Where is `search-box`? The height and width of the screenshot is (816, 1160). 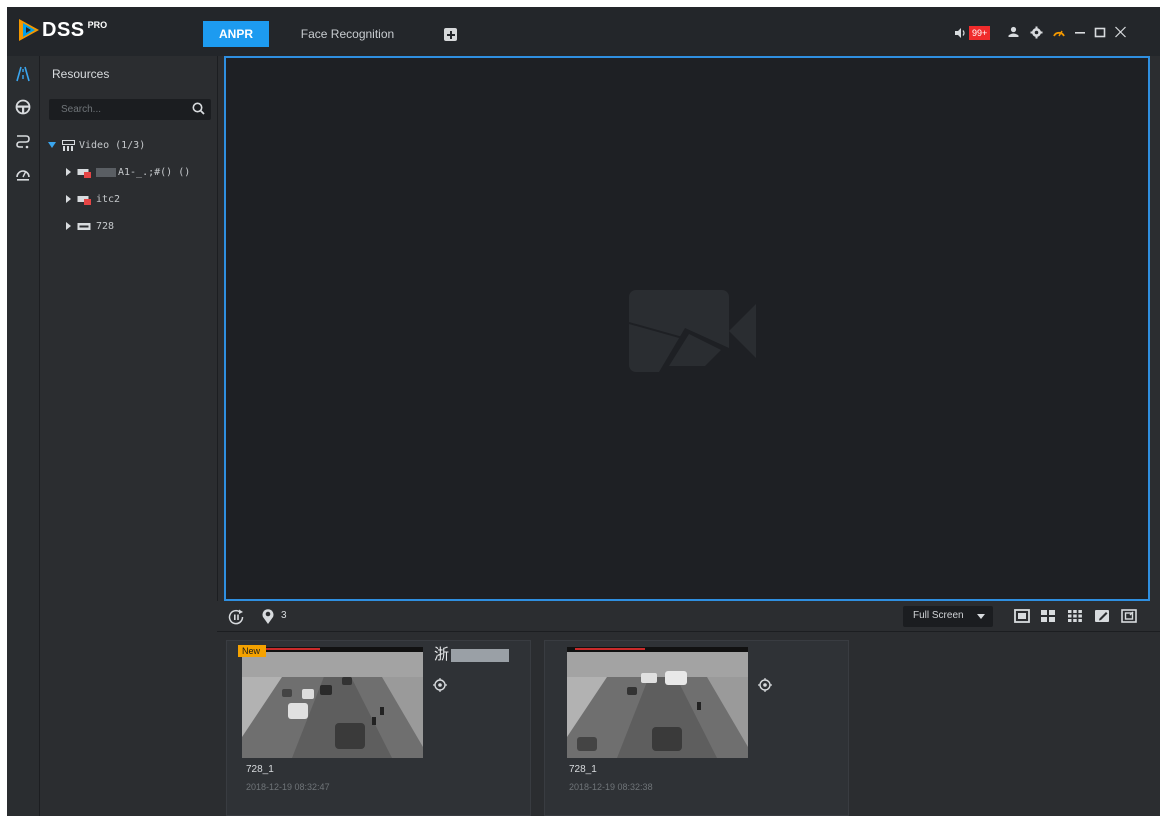 search-box is located at coordinates (130, 109).